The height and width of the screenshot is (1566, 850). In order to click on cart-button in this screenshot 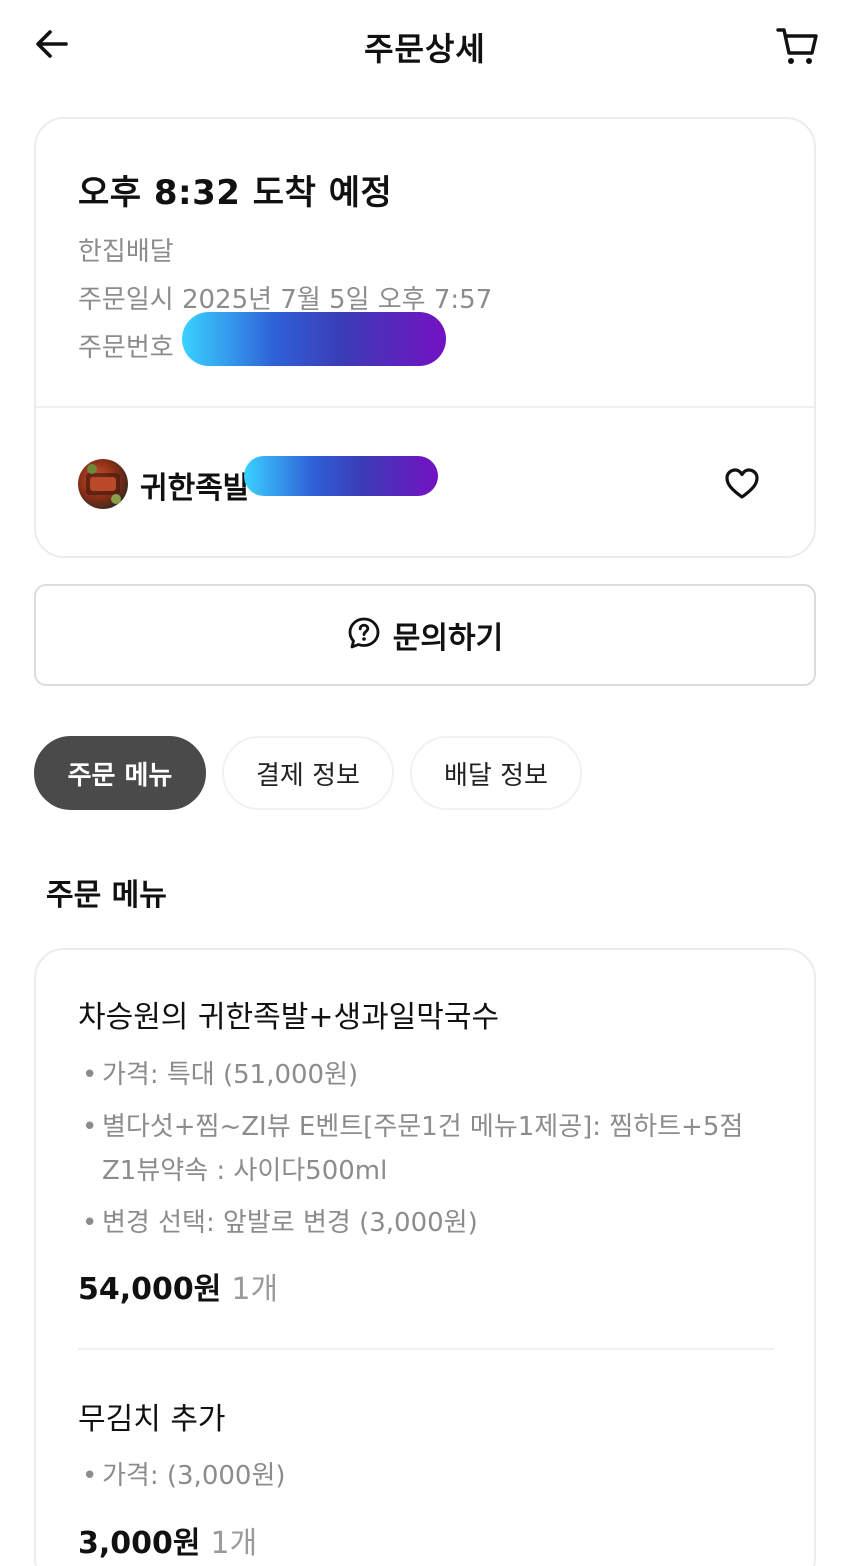, I will do `click(797, 47)`.